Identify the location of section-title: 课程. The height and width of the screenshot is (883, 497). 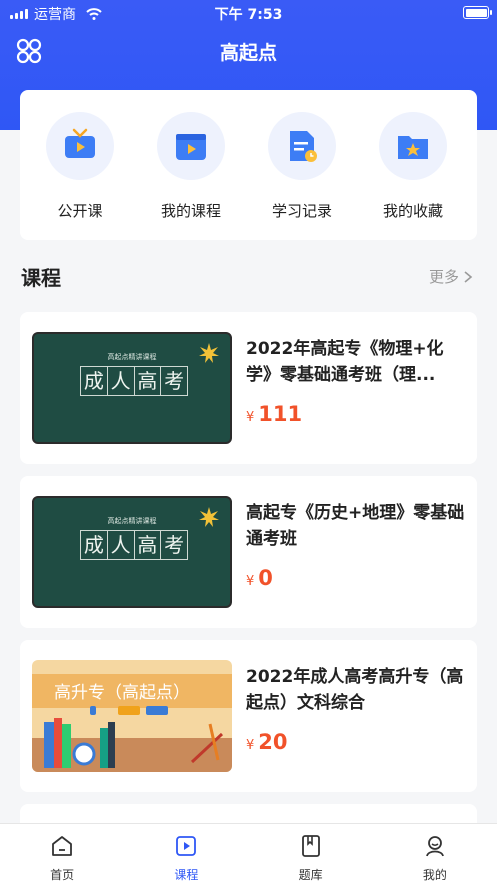
(41, 278).